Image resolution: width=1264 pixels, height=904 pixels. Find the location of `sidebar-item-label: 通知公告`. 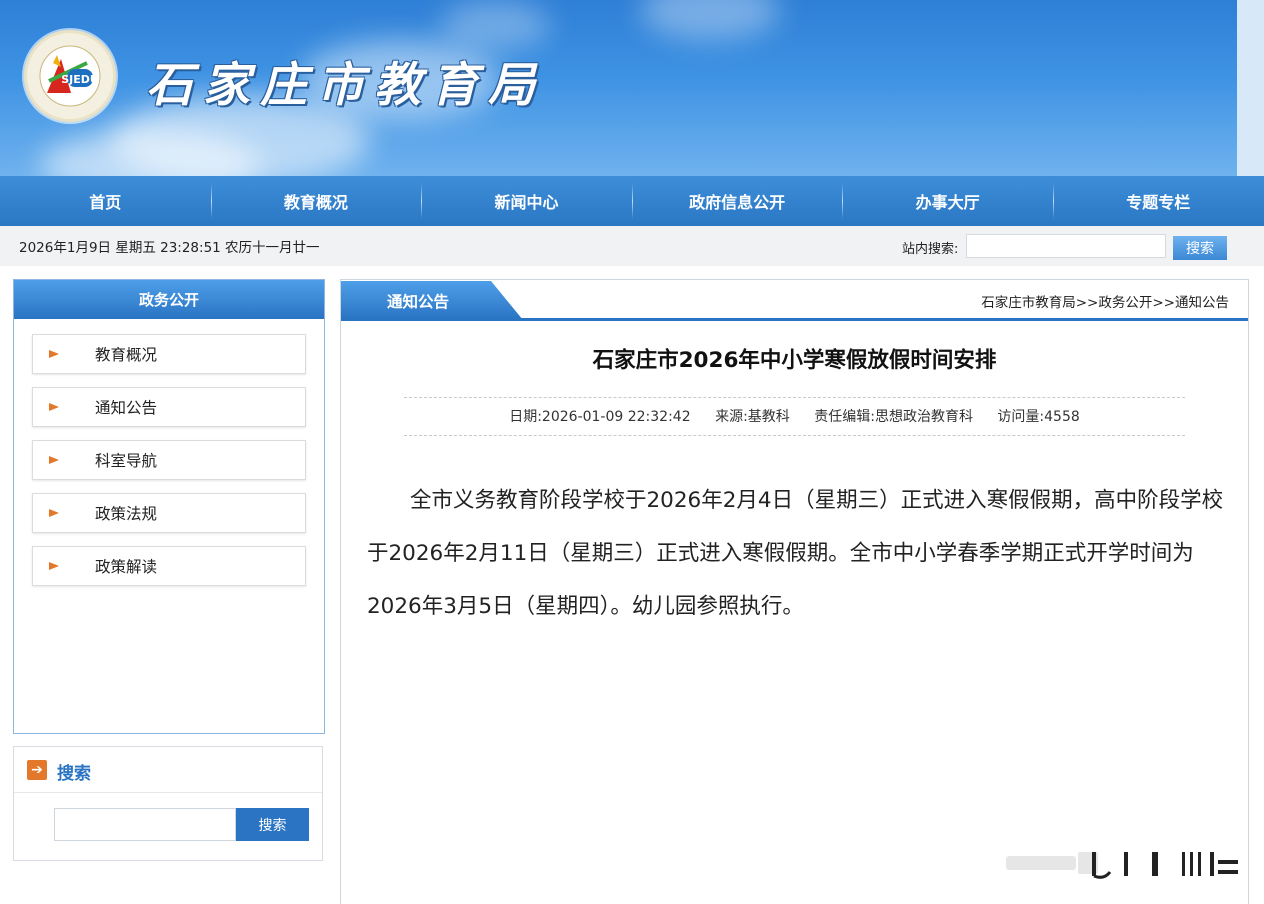

sidebar-item-label: 通知公告 is located at coordinates (126, 408).